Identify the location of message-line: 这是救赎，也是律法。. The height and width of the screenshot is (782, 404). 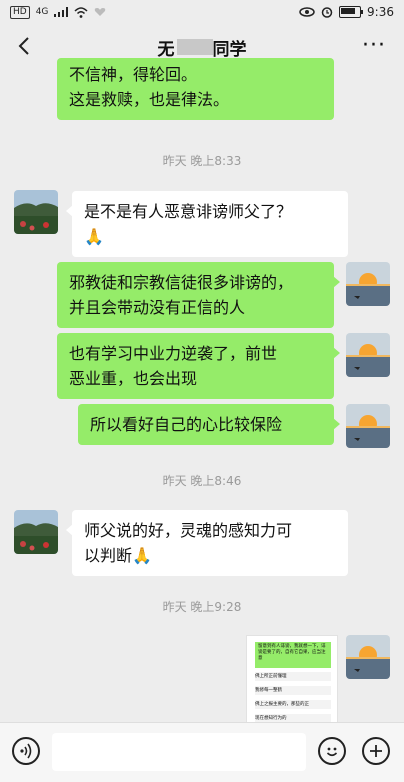
(149, 99).